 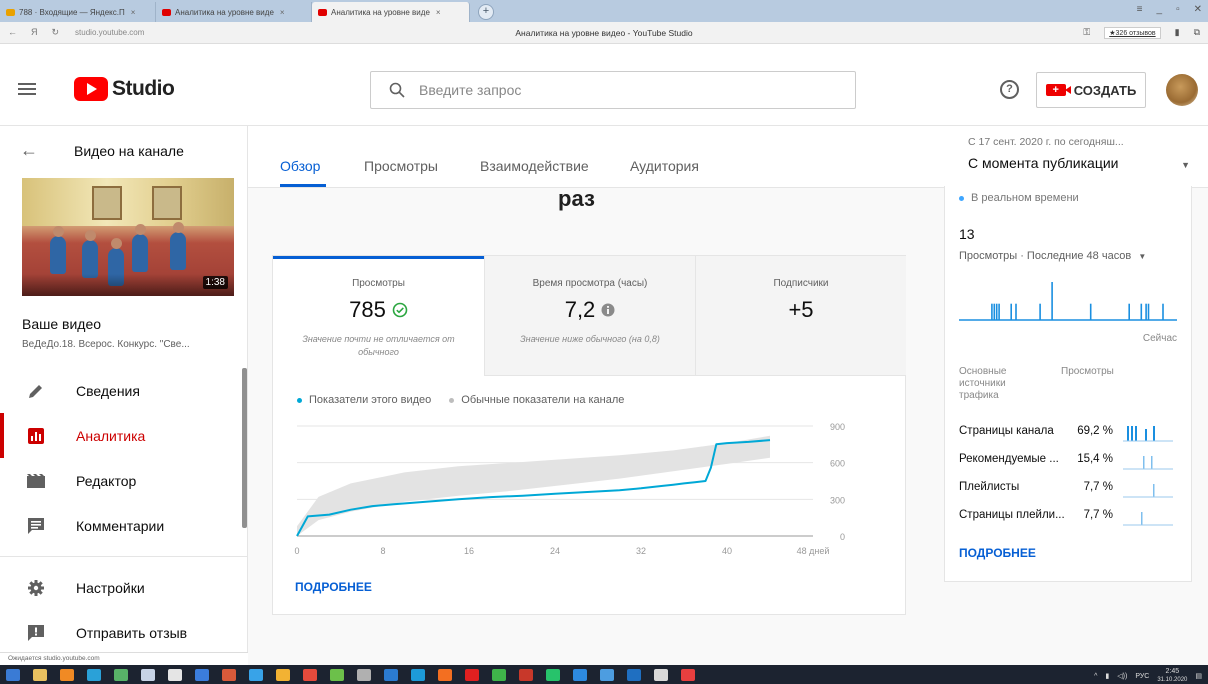 What do you see at coordinates (123, 631) in the screenshot?
I see `sidebar-item-feedback: Отправить отзыв` at bounding box center [123, 631].